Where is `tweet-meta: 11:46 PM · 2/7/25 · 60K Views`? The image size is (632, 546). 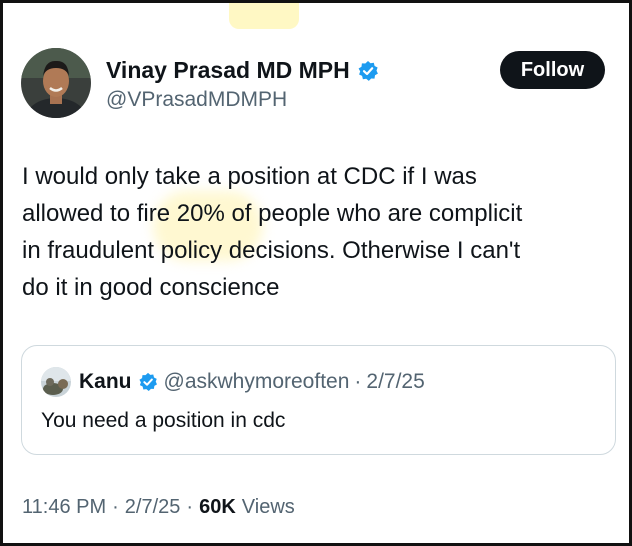
tweet-meta: 11:46 PM · 2/7/25 · 60K Views is located at coordinates (158, 507).